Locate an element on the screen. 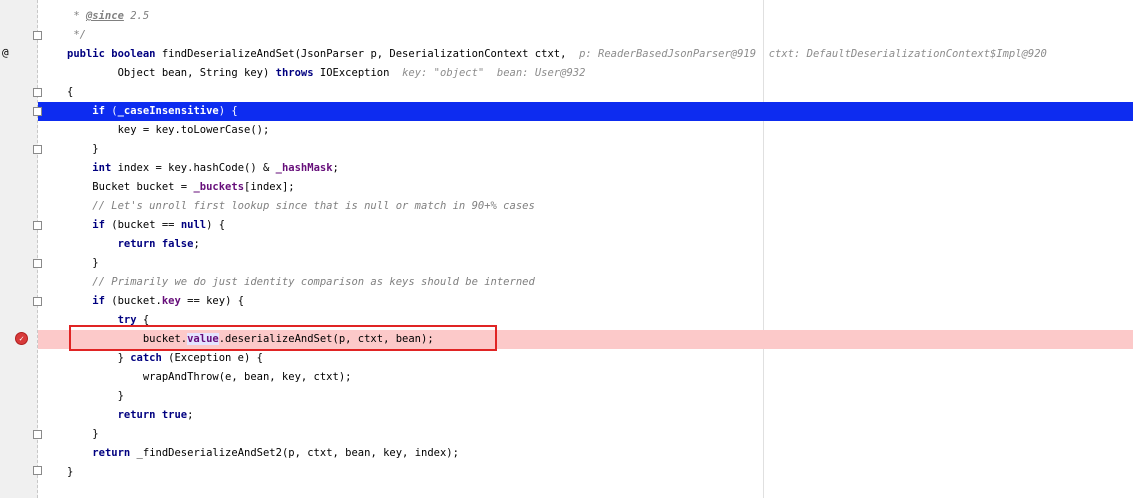 The width and height of the screenshot is (1133, 498). code-text: { is located at coordinates (70, 92).